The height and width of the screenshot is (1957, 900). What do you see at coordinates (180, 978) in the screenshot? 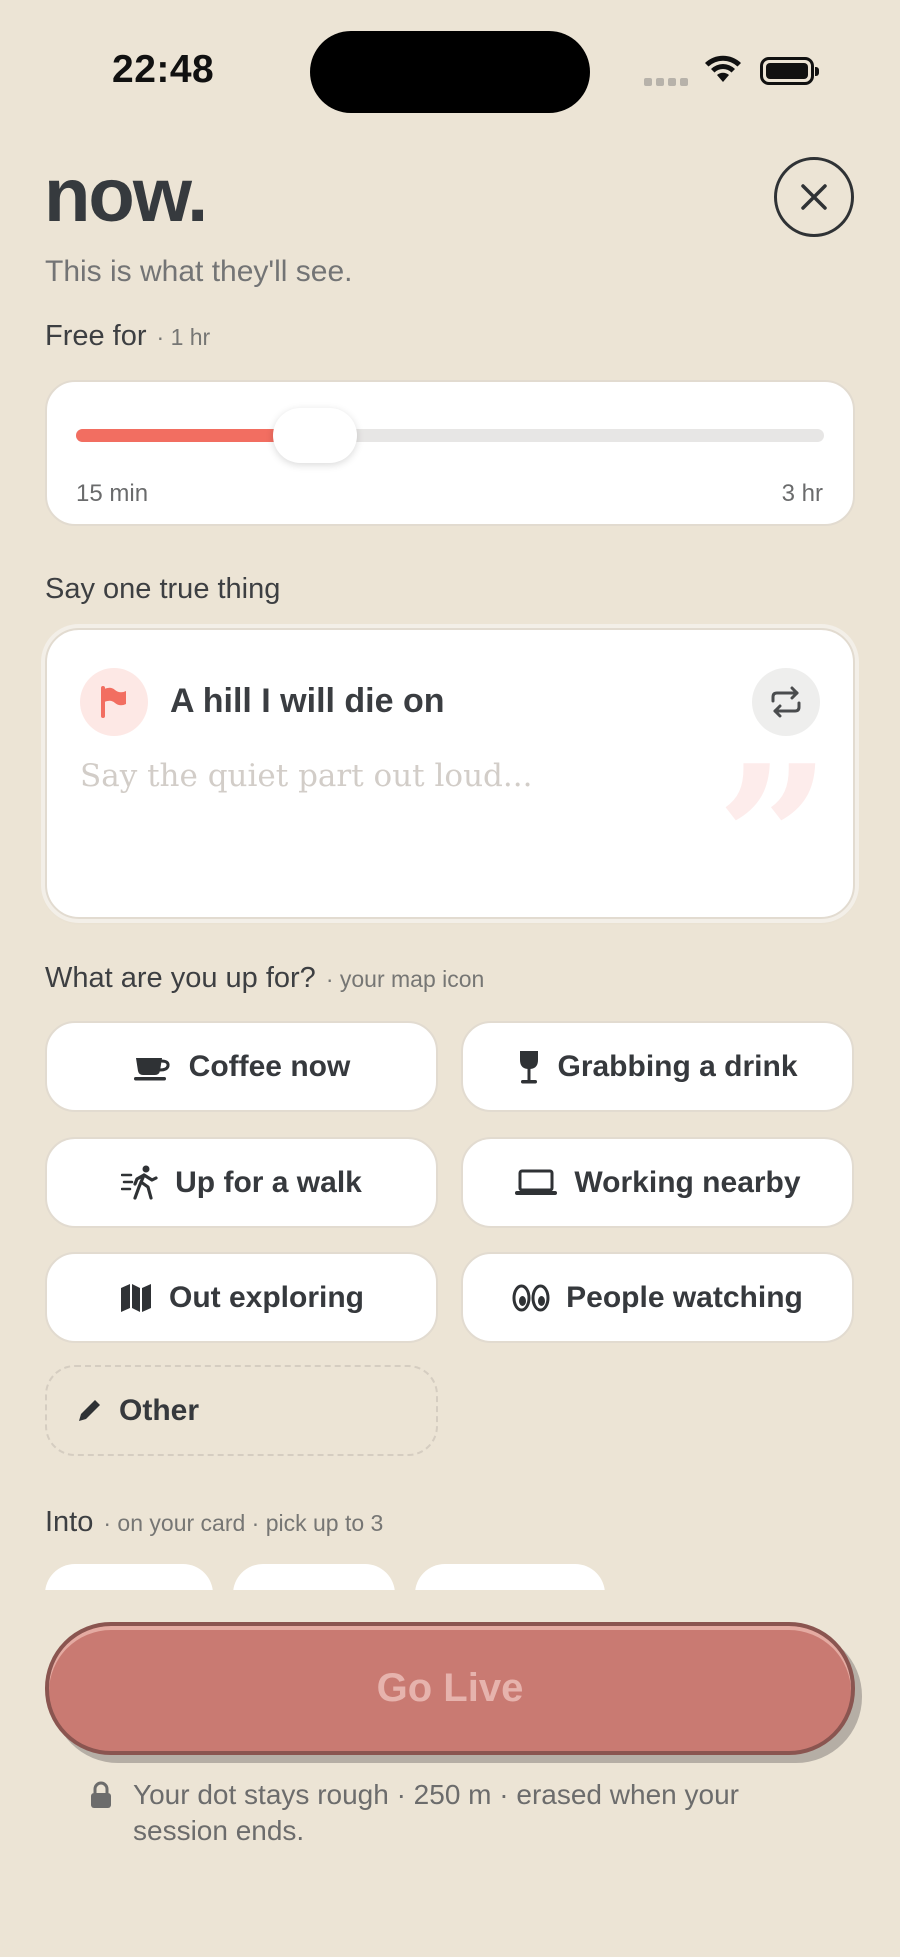
I see `up-for-title: What are you up for?` at bounding box center [180, 978].